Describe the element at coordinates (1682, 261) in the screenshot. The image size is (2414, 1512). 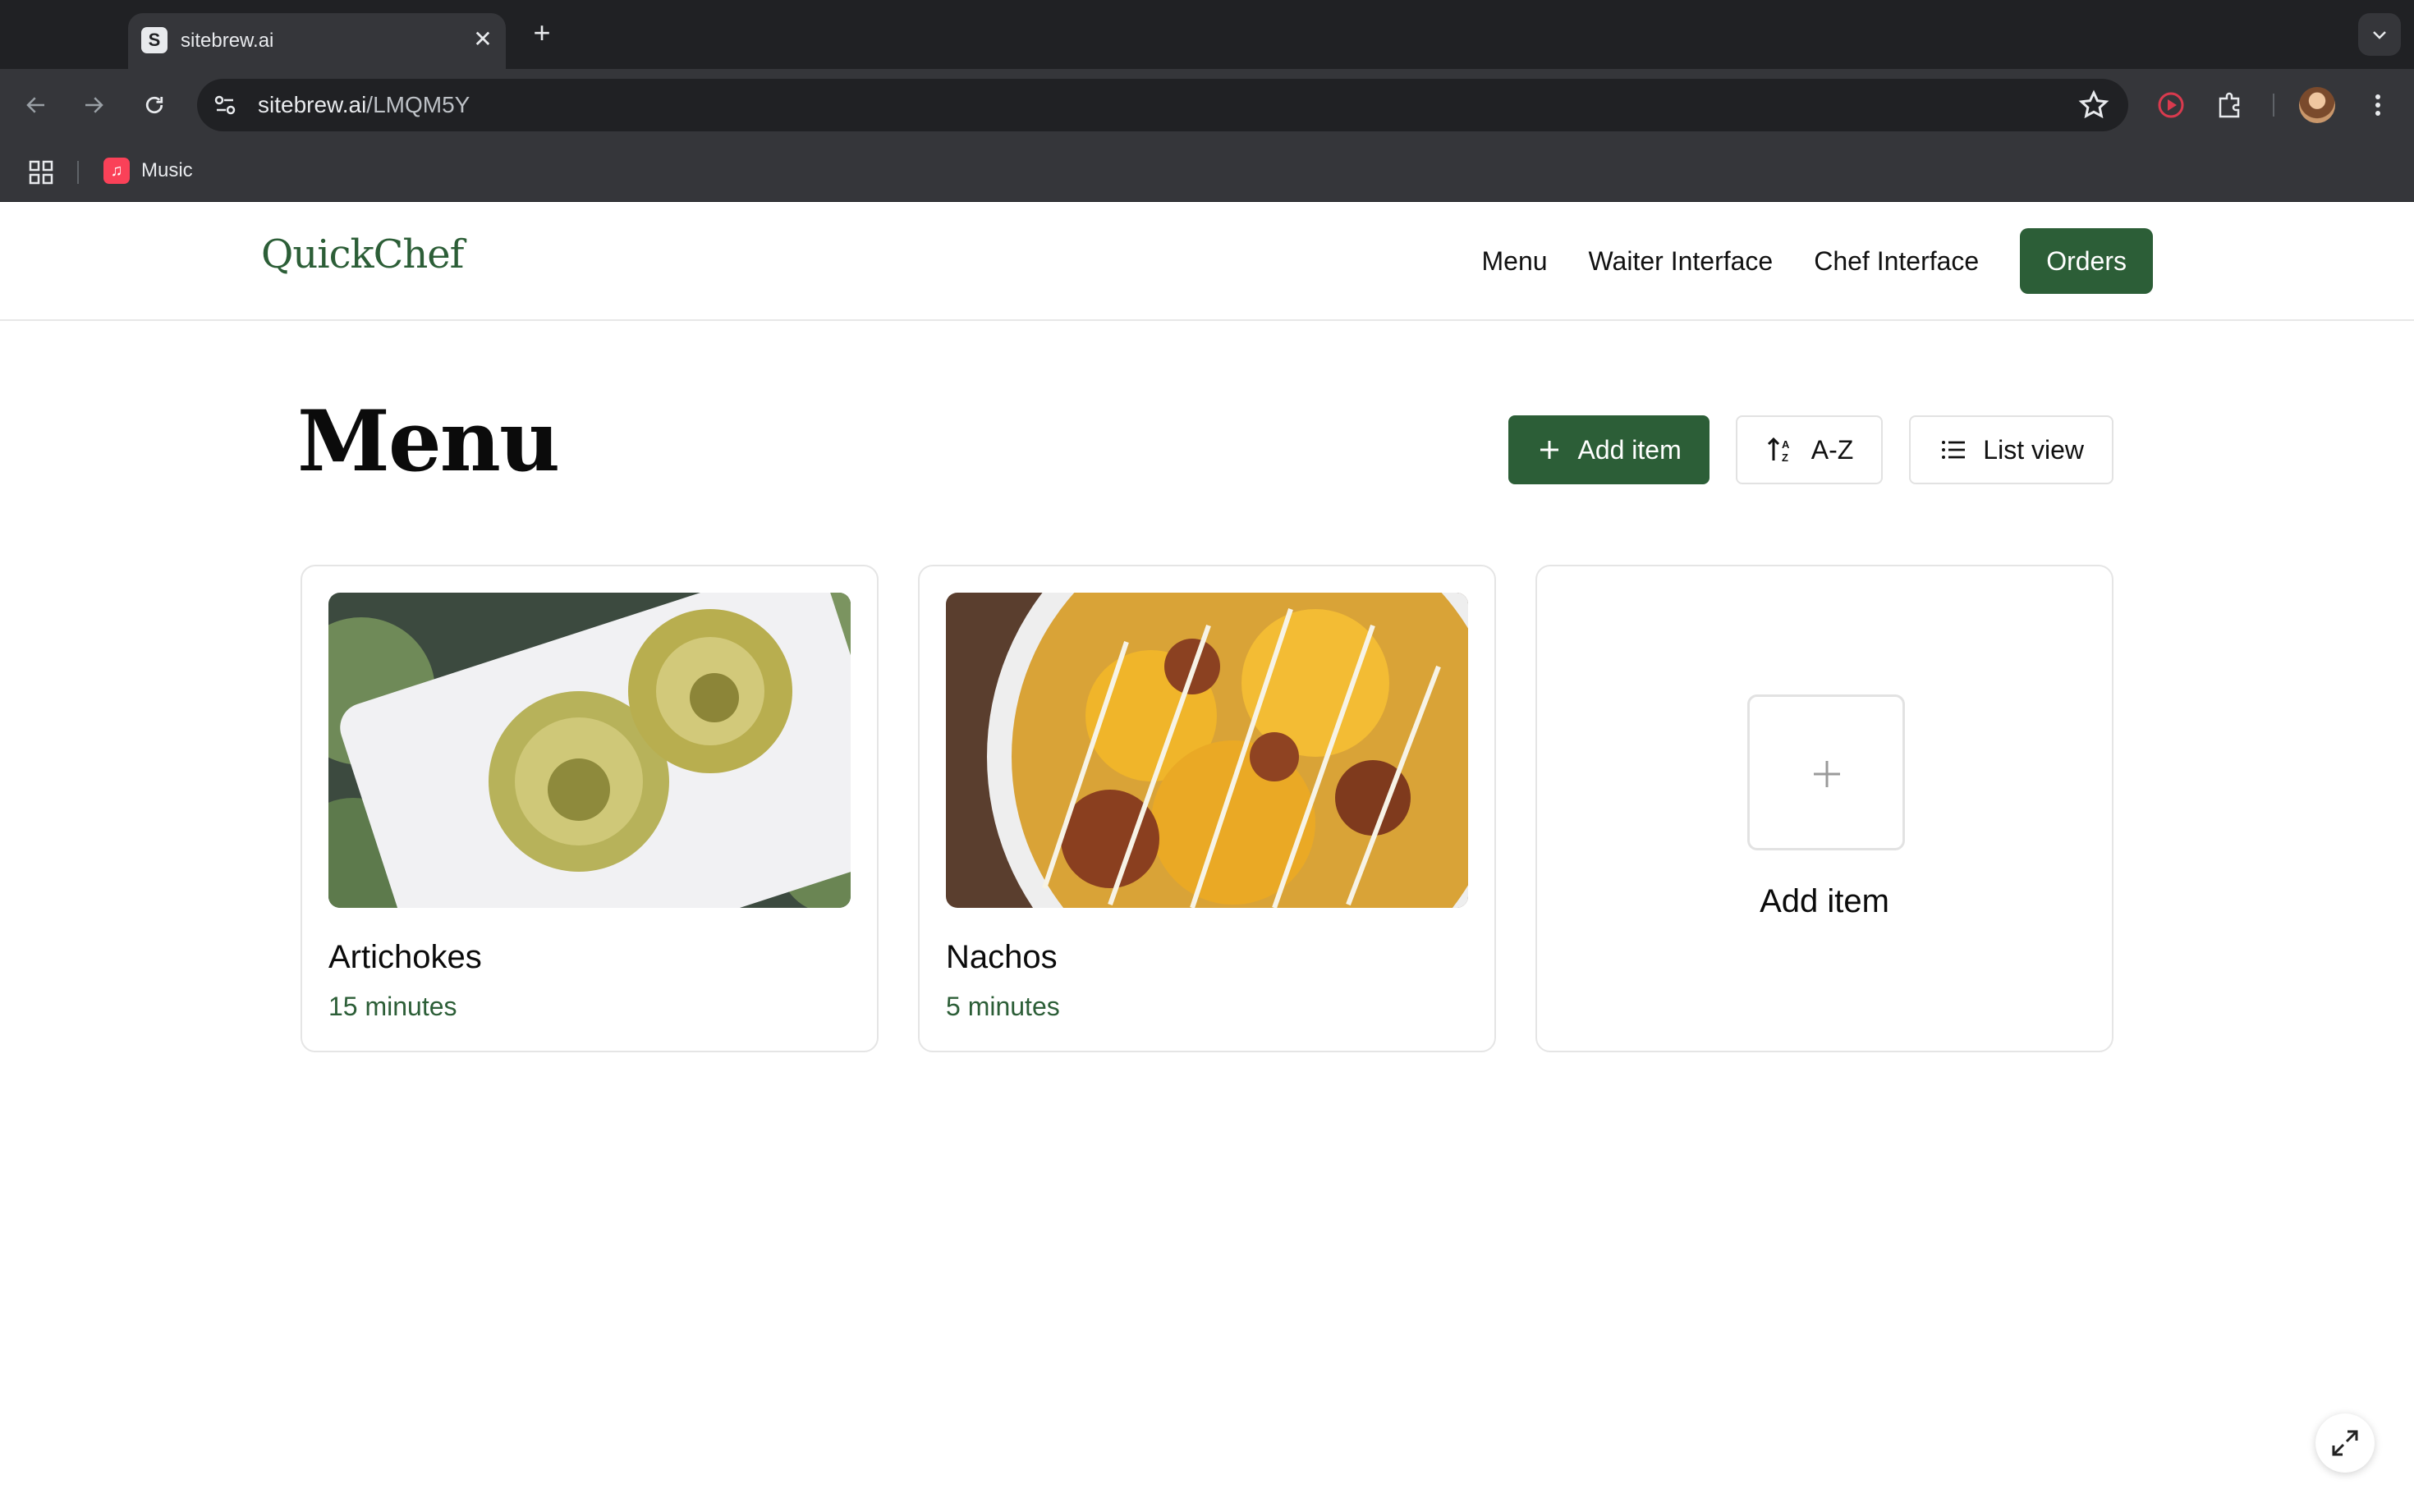
I see `nav-waiter-link: Waiter Interface` at that location.